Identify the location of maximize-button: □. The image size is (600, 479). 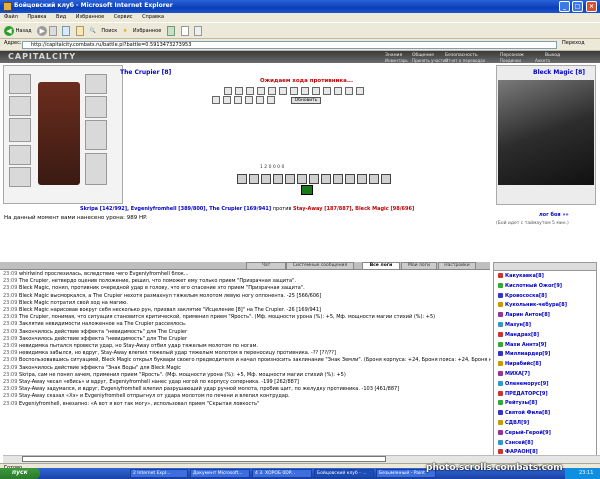
(577, 6).